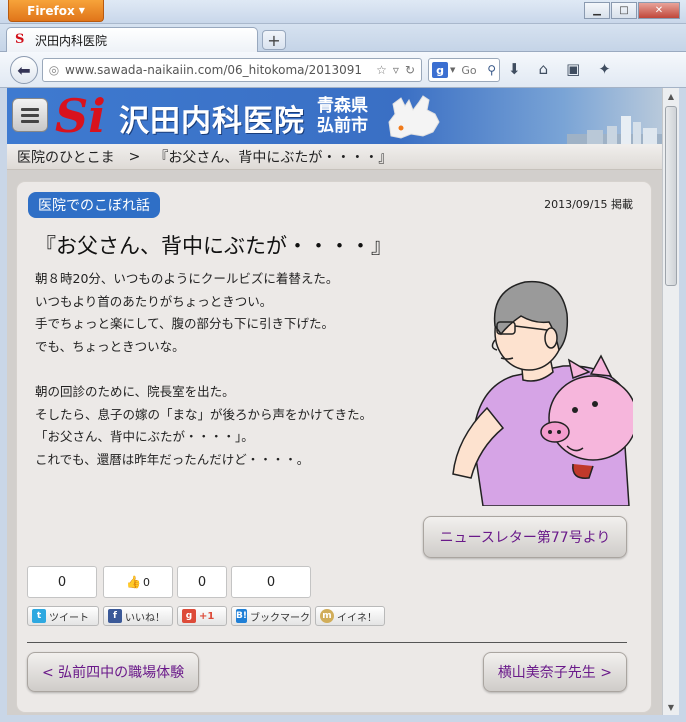 This screenshot has height=722, width=686. Describe the element at coordinates (145, 618) in the screenshot. I see `like-label: いいね！` at that location.